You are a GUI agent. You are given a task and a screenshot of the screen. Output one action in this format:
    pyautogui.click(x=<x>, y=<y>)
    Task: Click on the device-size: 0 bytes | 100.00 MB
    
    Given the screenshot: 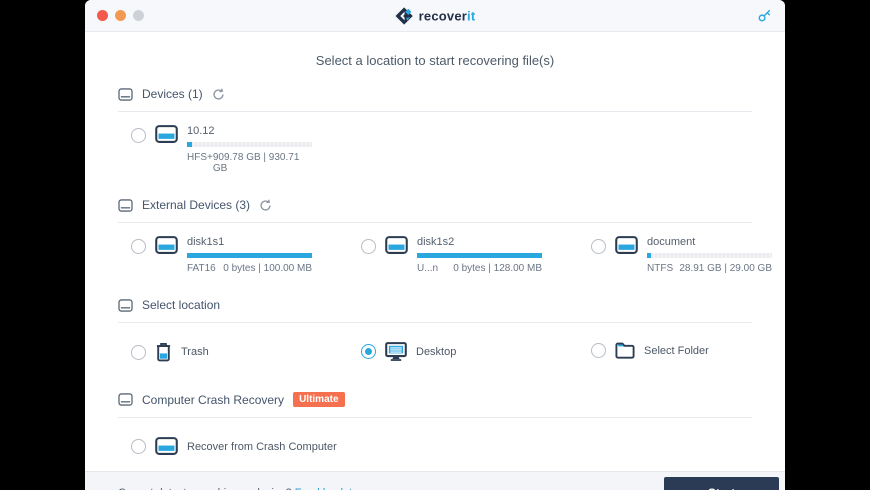 What is the action you would take?
    pyautogui.click(x=267, y=268)
    